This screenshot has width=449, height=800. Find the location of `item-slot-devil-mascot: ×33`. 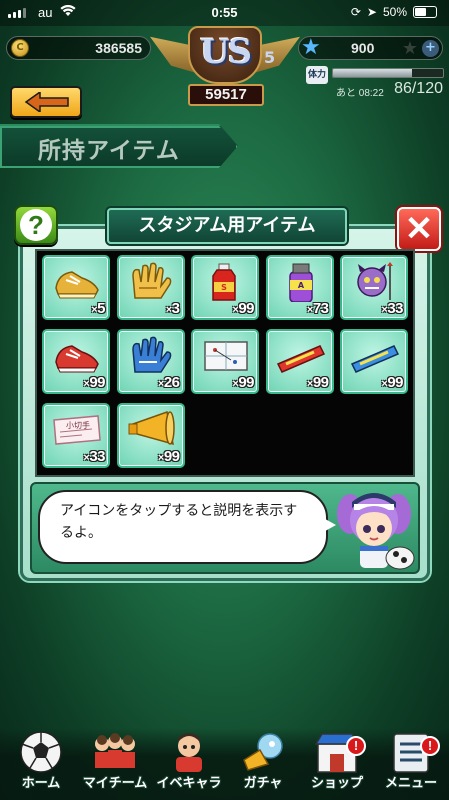

item-slot-devil-mascot: ×33 is located at coordinates (374, 287).